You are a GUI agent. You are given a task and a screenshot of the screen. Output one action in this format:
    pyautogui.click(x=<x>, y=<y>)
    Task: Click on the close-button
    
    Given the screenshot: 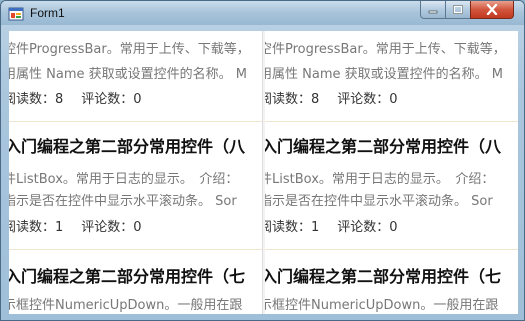 What is the action you would take?
    pyautogui.click(x=492, y=10)
    